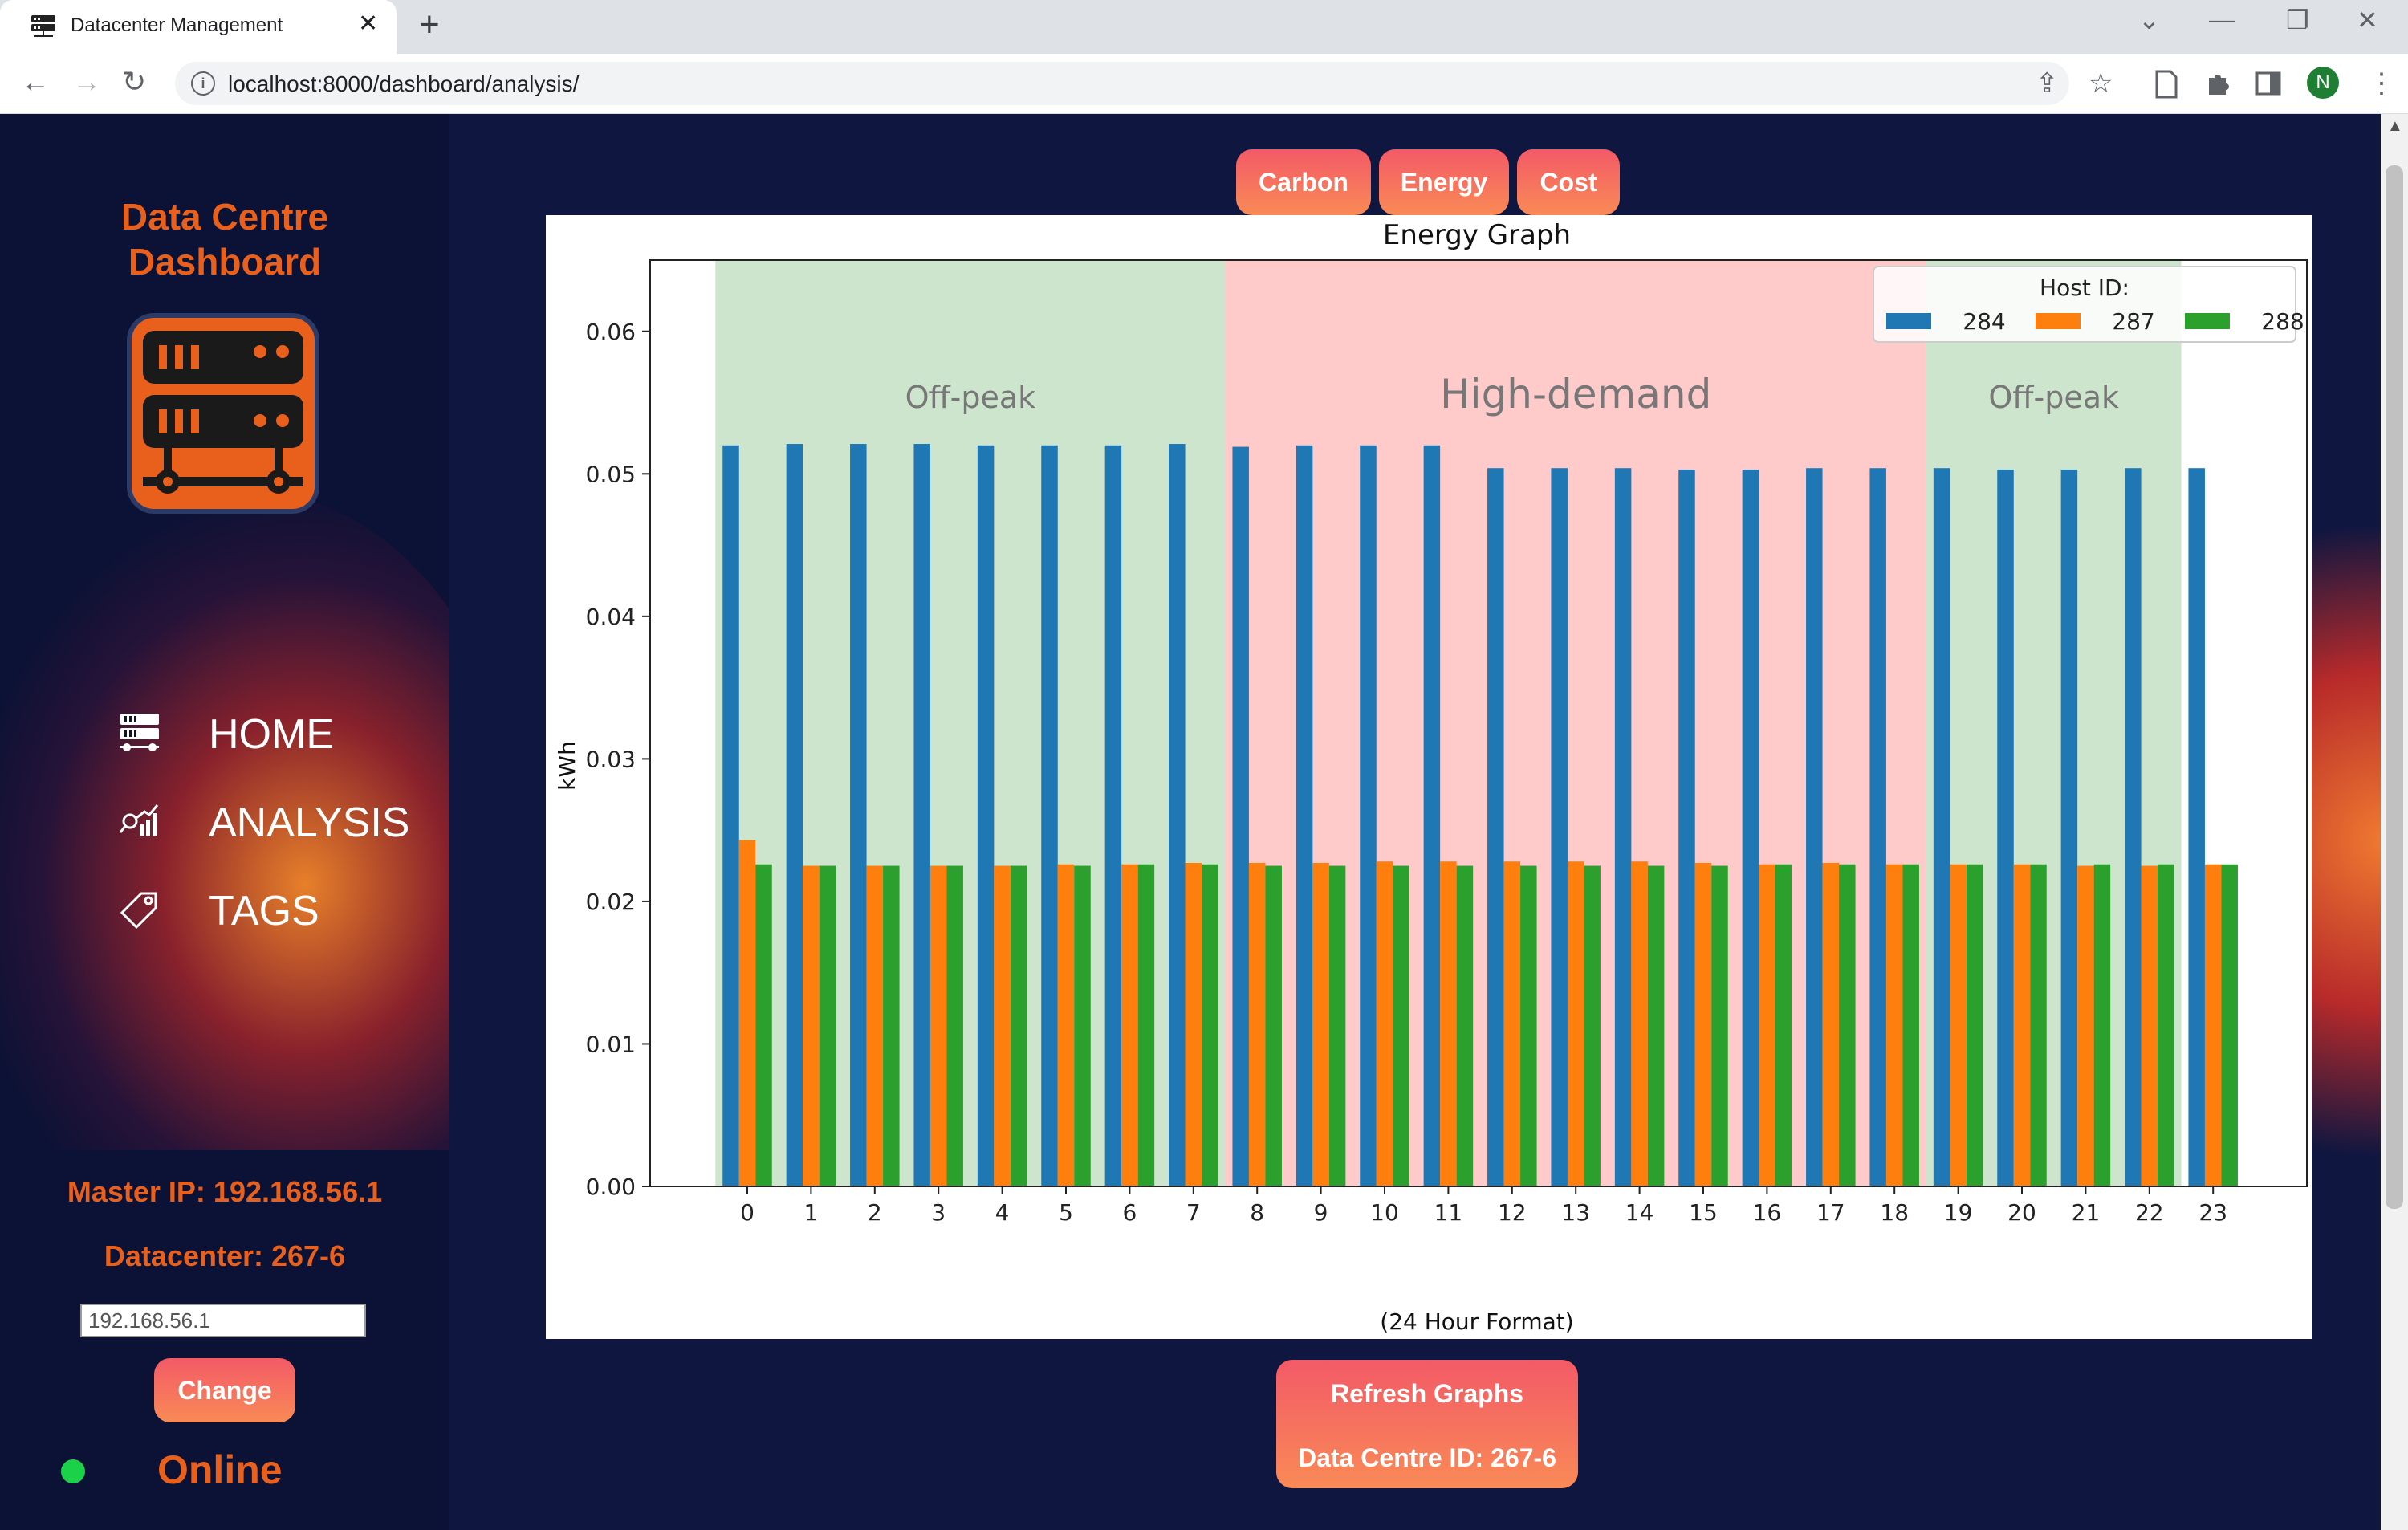 The image size is (2408, 1530). Describe the element at coordinates (2213, 1212) in the screenshot. I see `x-tick-label: 23` at that location.